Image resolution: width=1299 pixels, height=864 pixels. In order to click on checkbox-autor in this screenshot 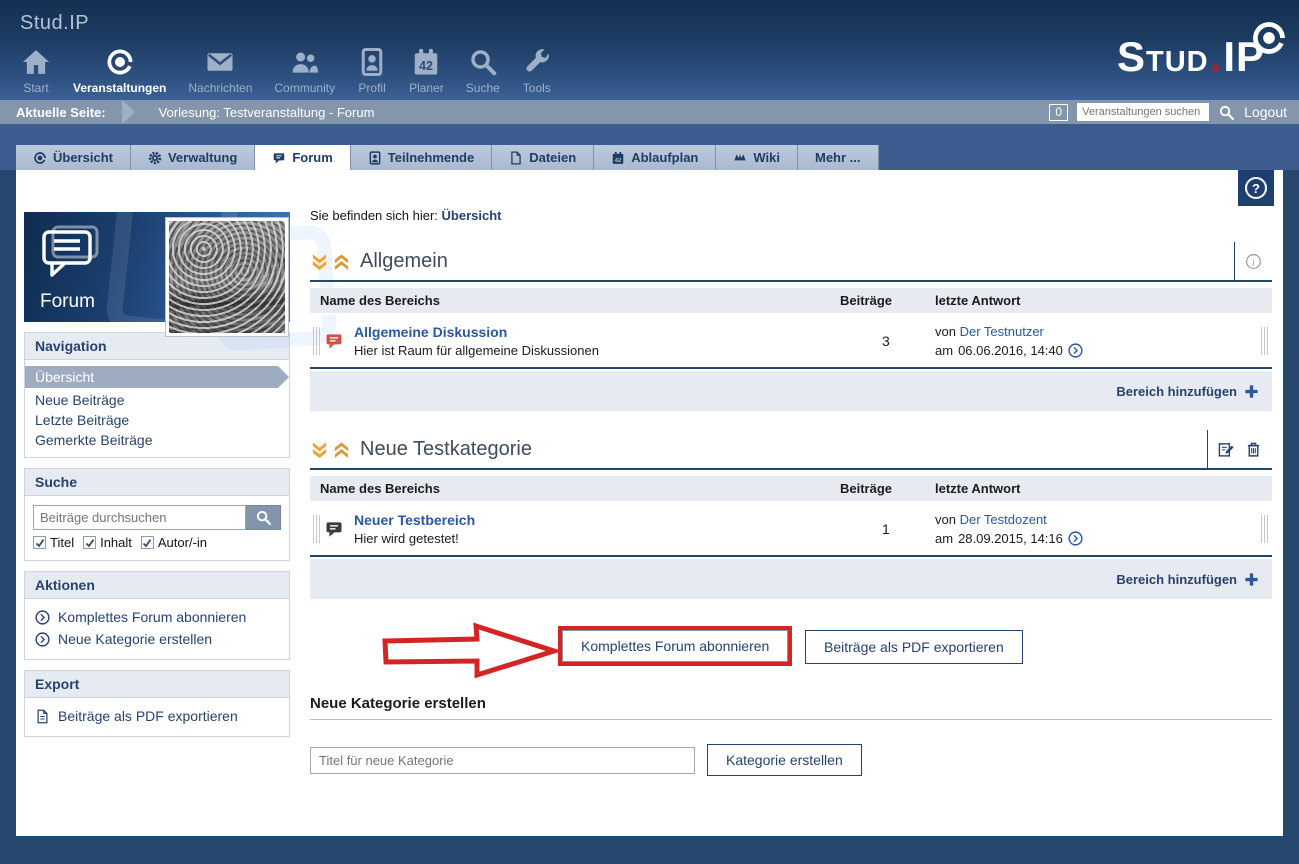, I will do `click(147, 542)`.